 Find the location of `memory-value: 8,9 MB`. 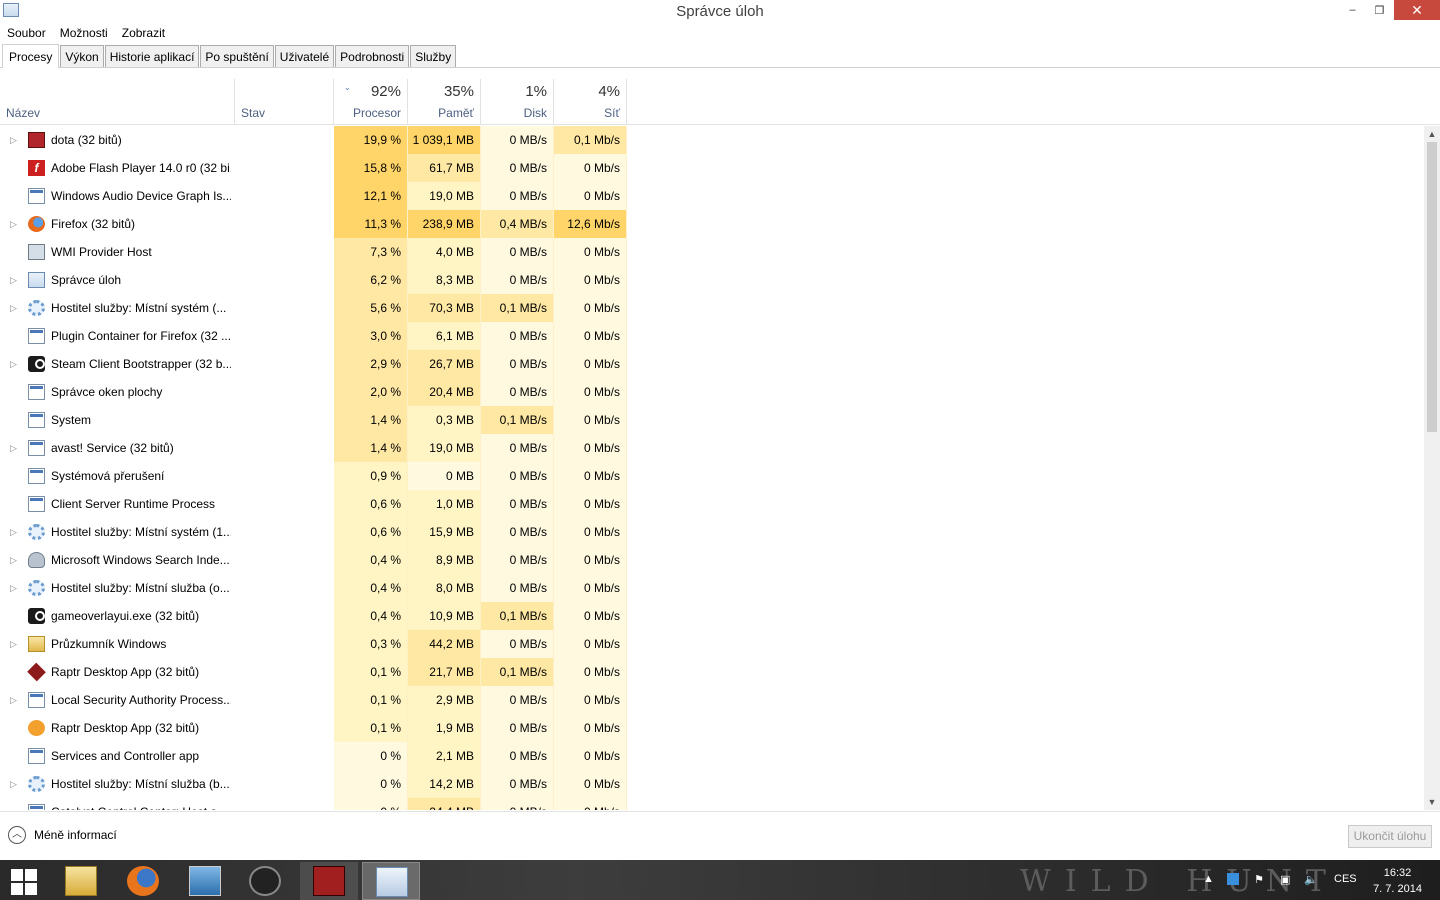

memory-value: 8,9 MB is located at coordinates (444, 560).